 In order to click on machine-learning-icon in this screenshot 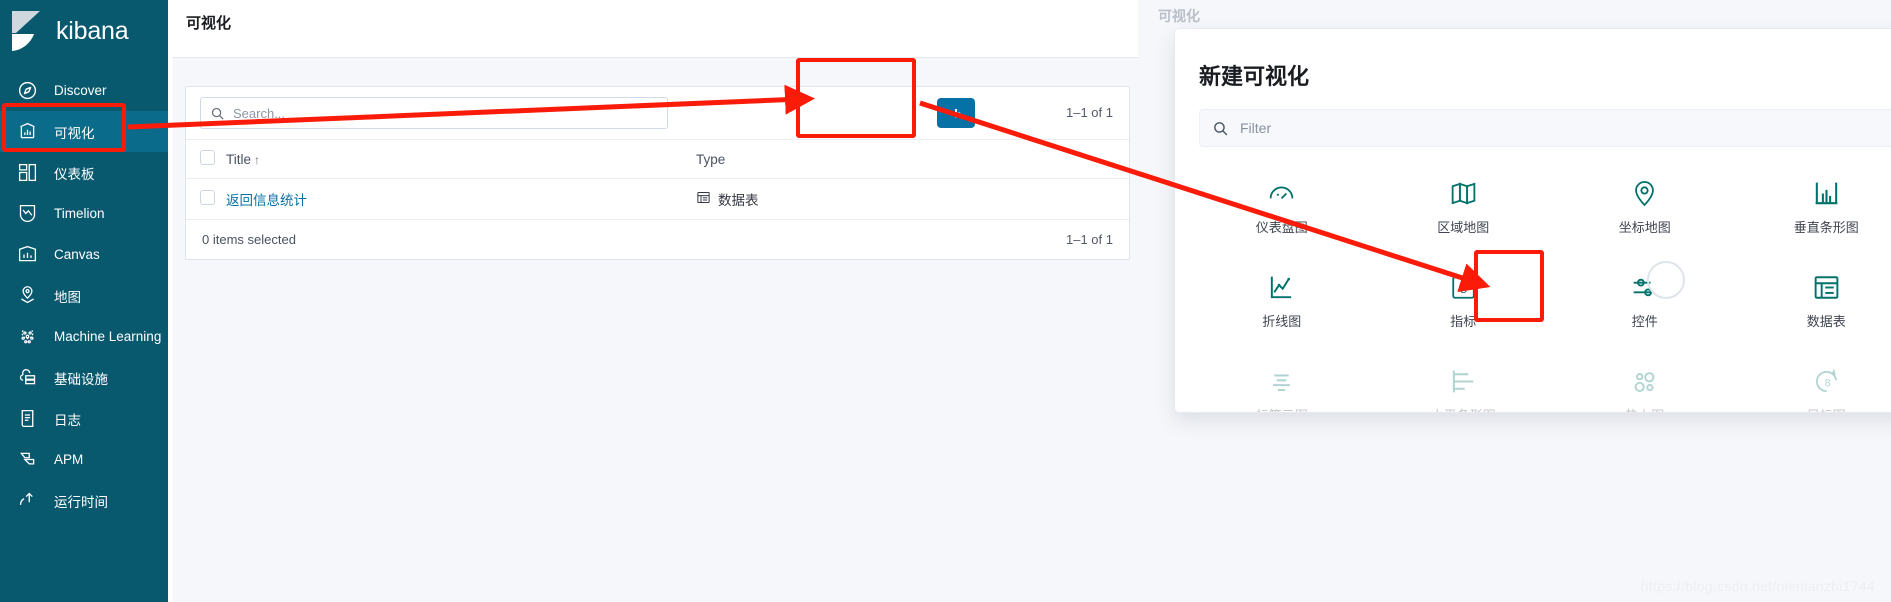, I will do `click(27, 337)`.